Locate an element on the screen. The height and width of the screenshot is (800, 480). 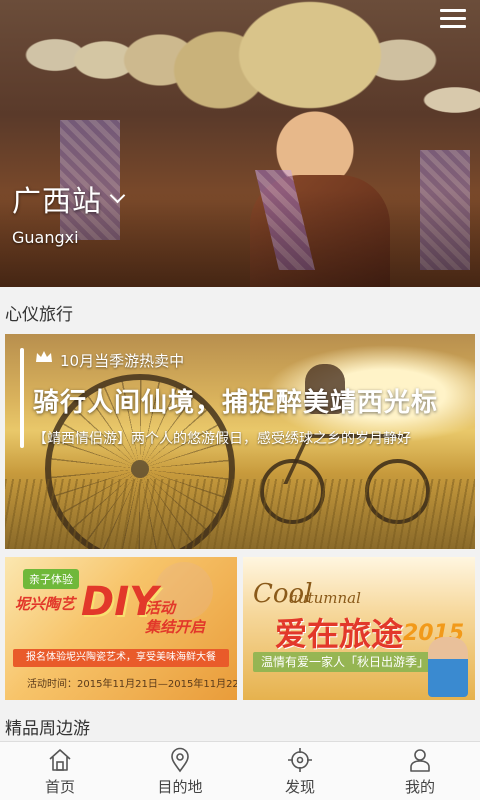
promo-tile-autumn: Cool autumnal 爱在旅途 2015 温情有爱一家人「秋日出游季」 is located at coordinates (359, 628).